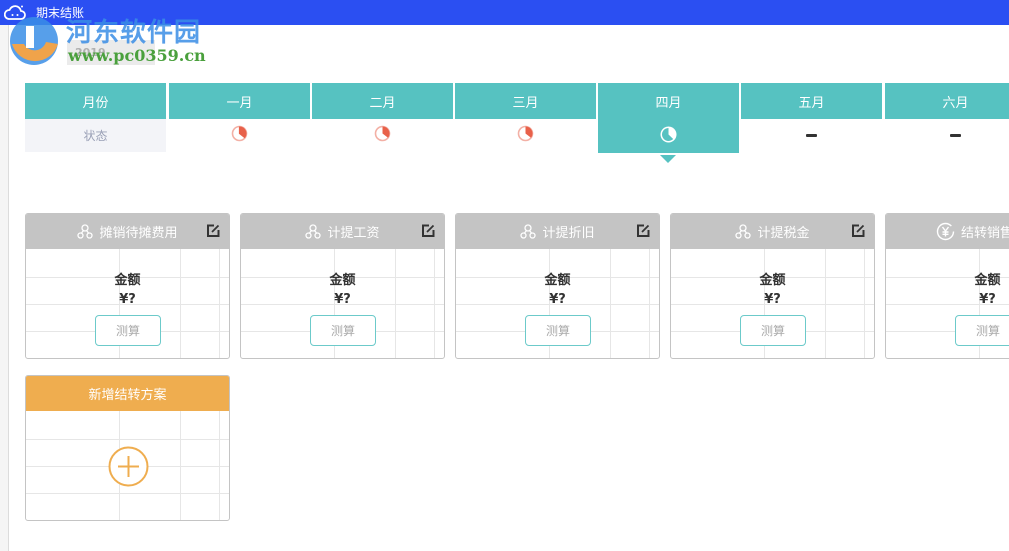  What do you see at coordinates (811, 101) in the screenshot?
I see `month-header: 五月` at bounding box center [811, 101].